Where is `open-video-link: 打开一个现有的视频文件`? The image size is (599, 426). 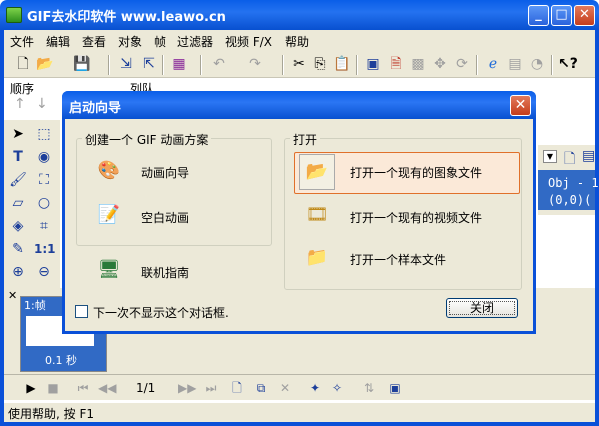
open-video-link: 打开一个现有的视频文件 is located at coordinates (416, 217).